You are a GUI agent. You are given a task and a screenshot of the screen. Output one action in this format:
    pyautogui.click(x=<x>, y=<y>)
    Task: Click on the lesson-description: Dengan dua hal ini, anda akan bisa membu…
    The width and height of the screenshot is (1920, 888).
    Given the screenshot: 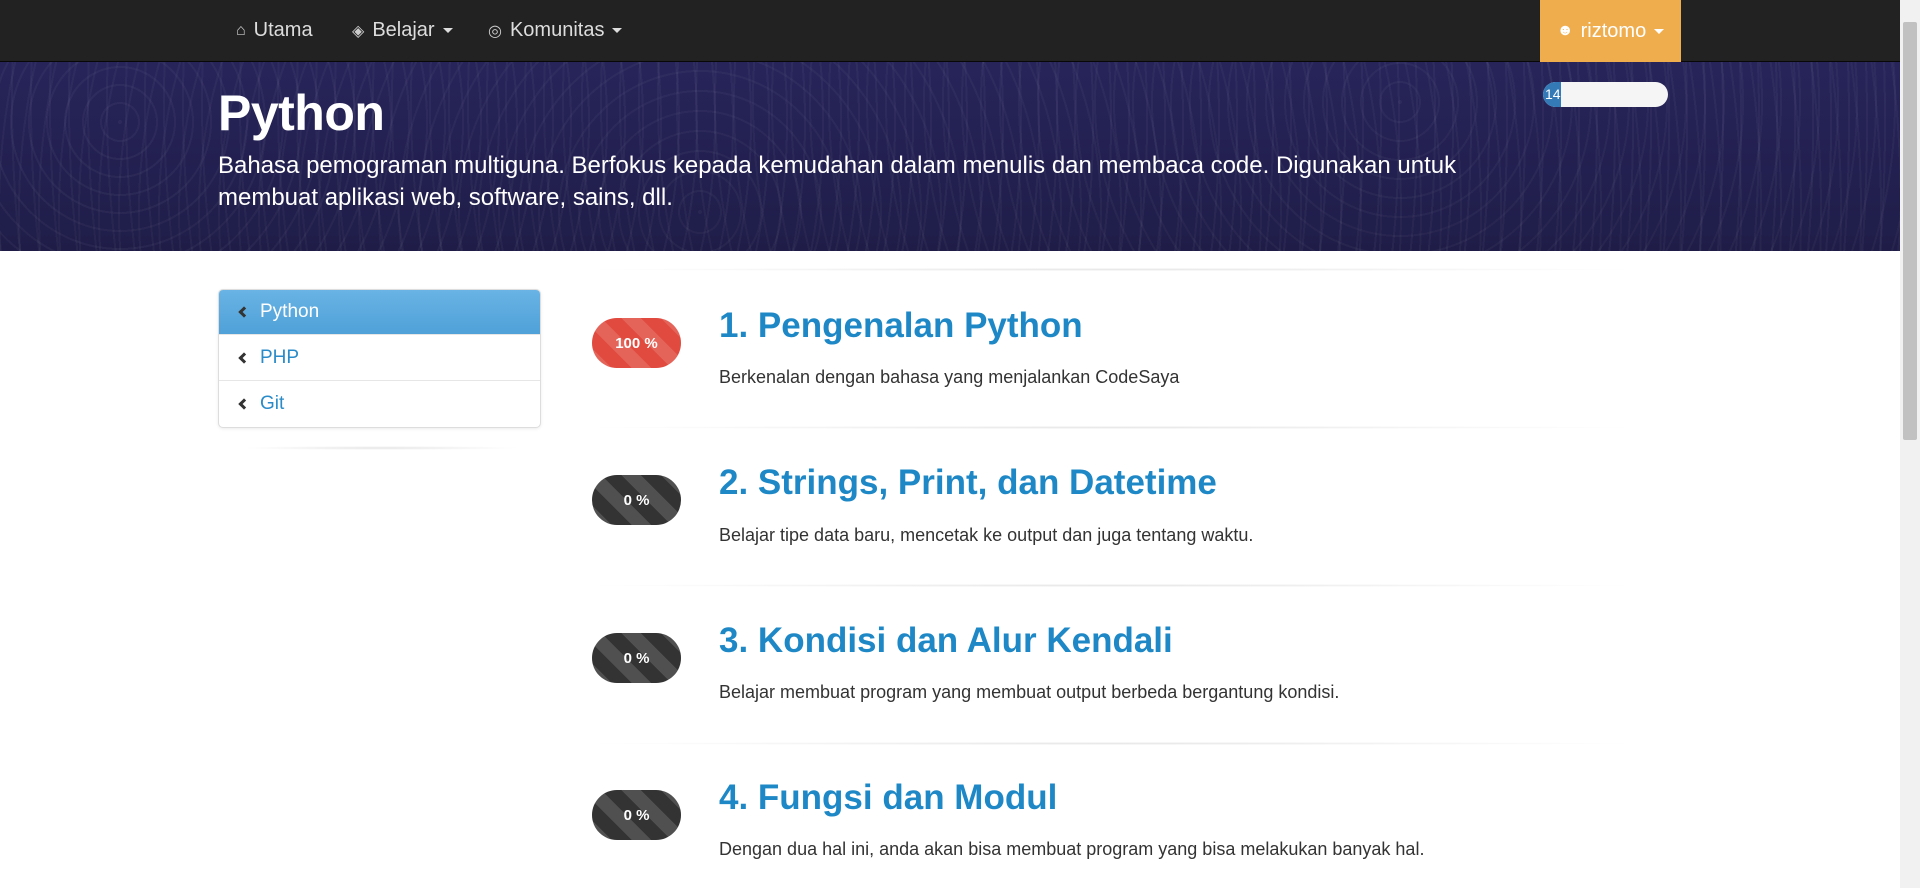 What is the action you would take?
    pyautogui.click(x=1072, y=849)
    